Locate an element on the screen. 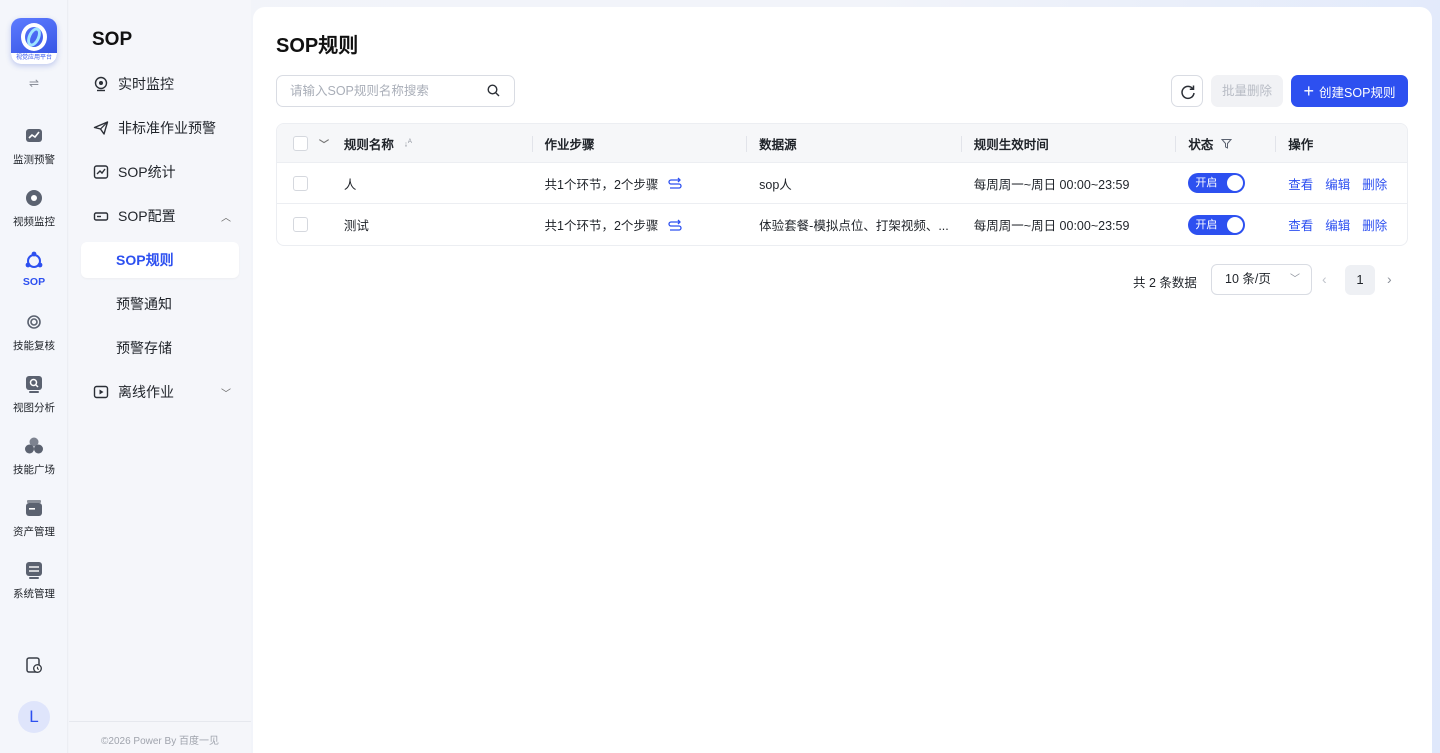  refresh-button is located at coordinates (1187, 91).